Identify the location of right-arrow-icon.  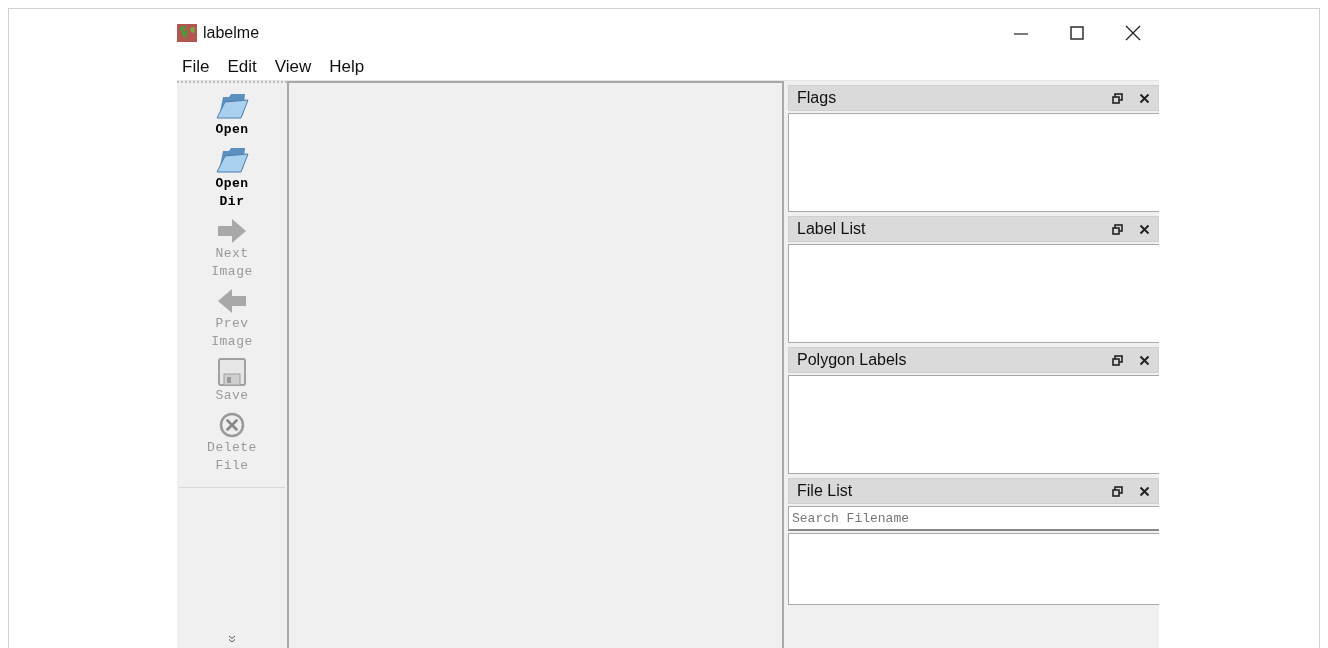
(232, 231).